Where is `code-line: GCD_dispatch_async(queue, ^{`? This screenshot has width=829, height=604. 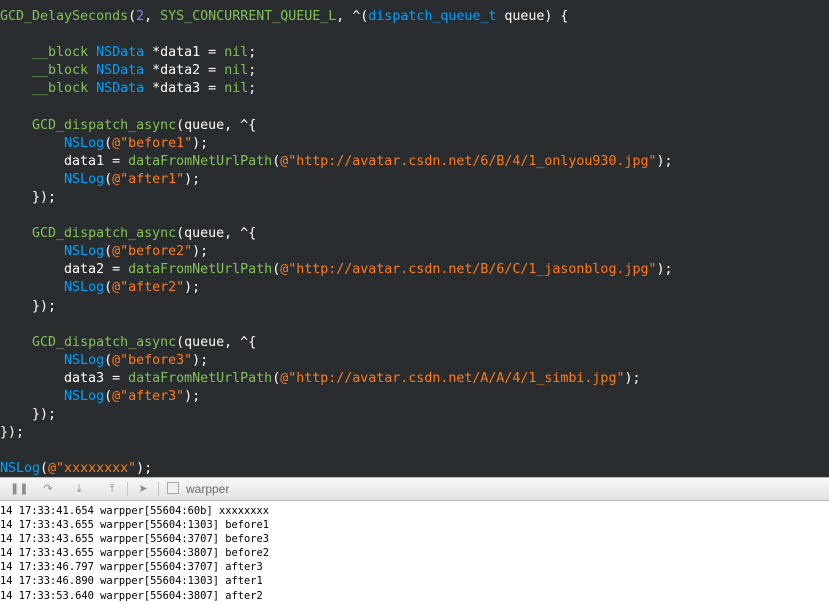 code-line: GCD_dispatch_async(queue, ^{ is located at coordinates (336, 234).